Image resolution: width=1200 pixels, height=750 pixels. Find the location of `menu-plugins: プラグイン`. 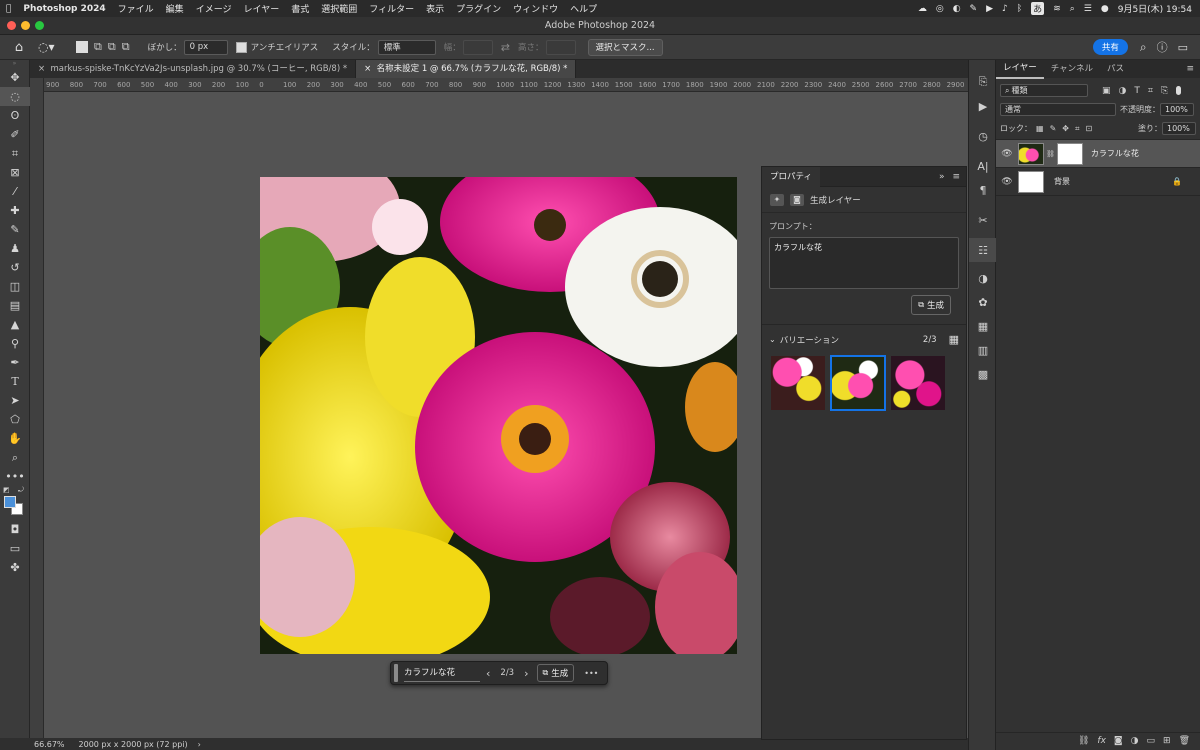

menu-plugins: プラグイン is located at coordinates (478, 8).